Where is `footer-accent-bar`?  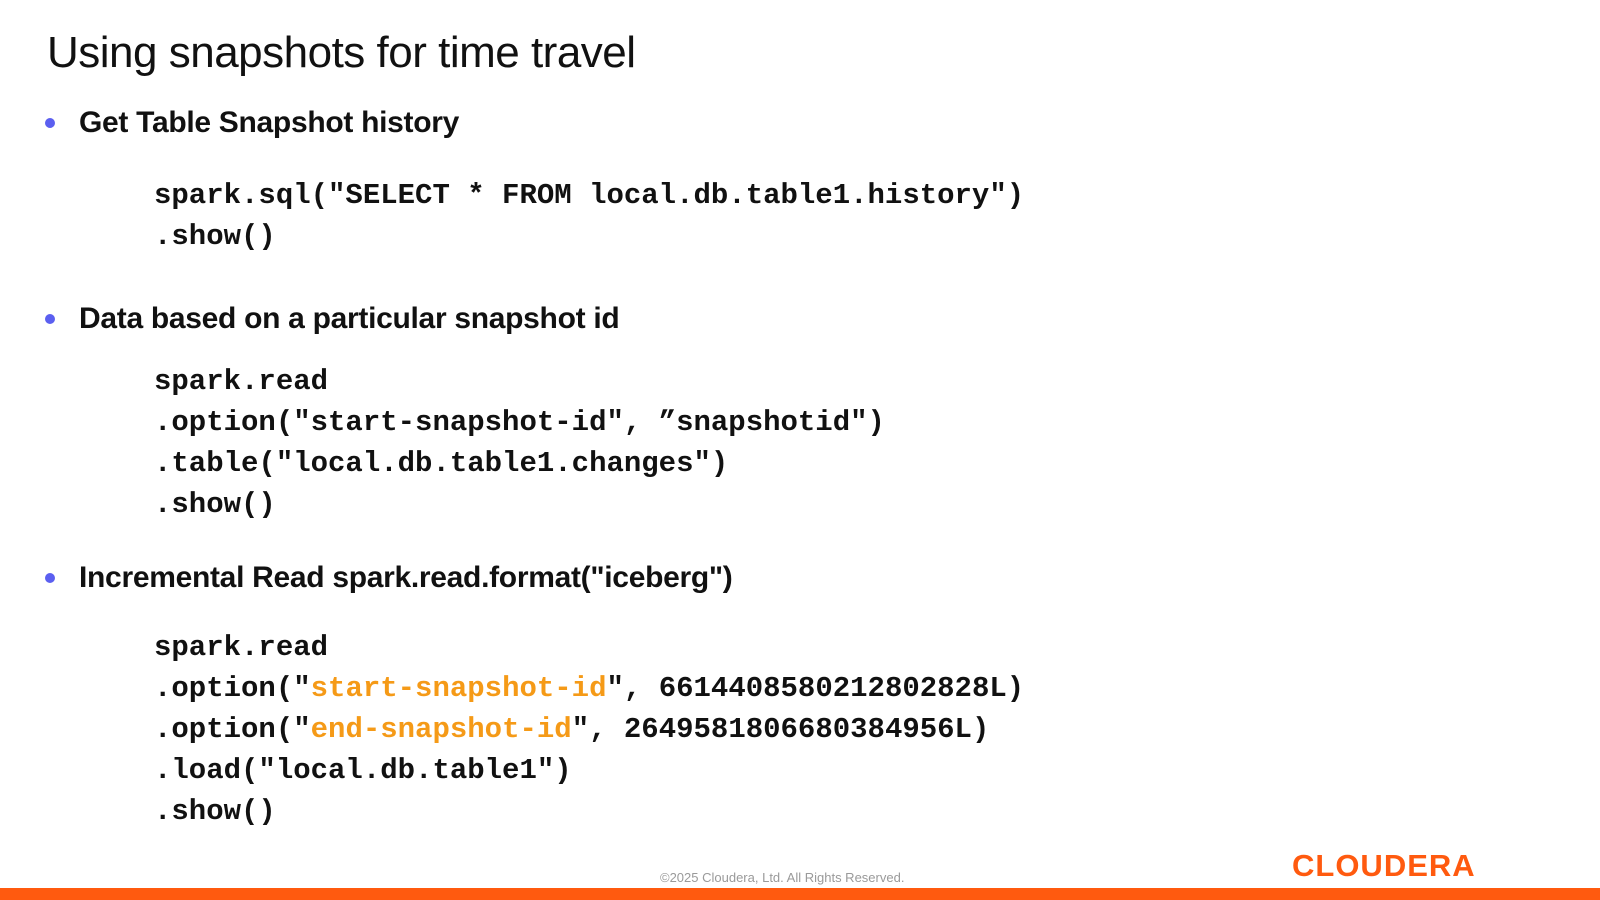
footer-accent-bar is located at coordinates (800, 894).